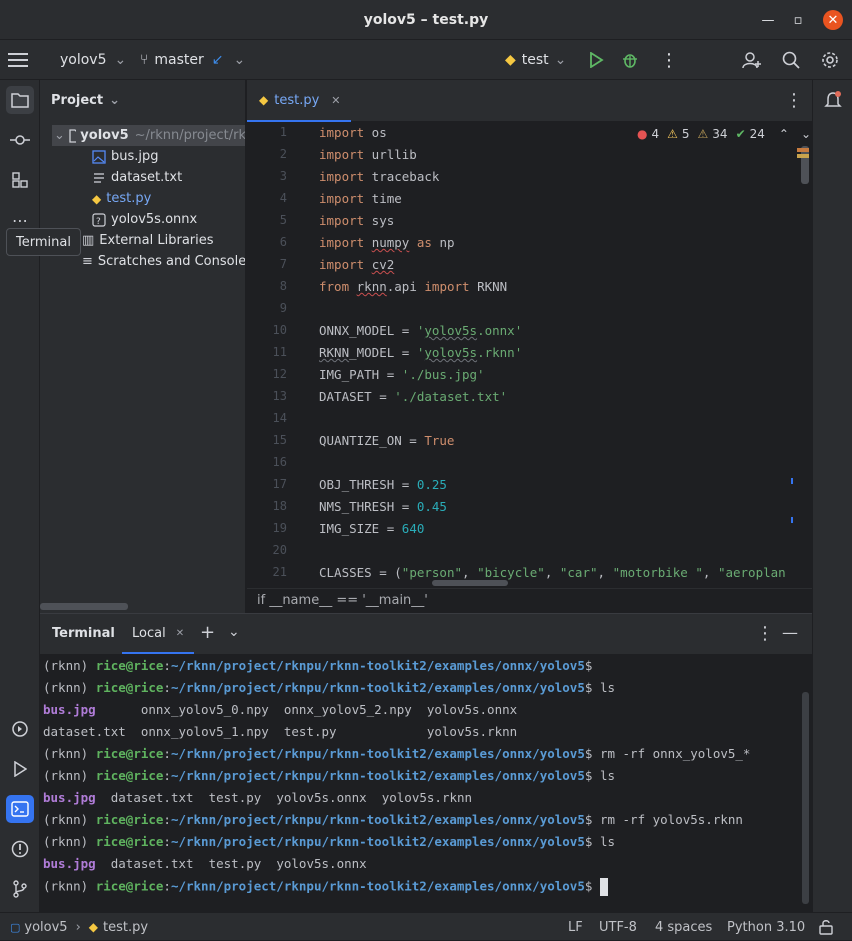 This screenshot has width=852, height=941. What do you see at coordinates (426, 19) in the screenshot?
I see `window-title: yolov5 – test.py` at bounding box center [426, 19].